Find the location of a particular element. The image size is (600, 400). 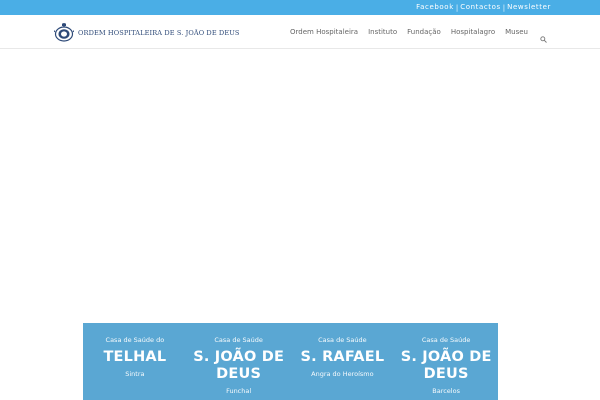

house-name: S. RAFAEL is located at coordinates (342, 357).